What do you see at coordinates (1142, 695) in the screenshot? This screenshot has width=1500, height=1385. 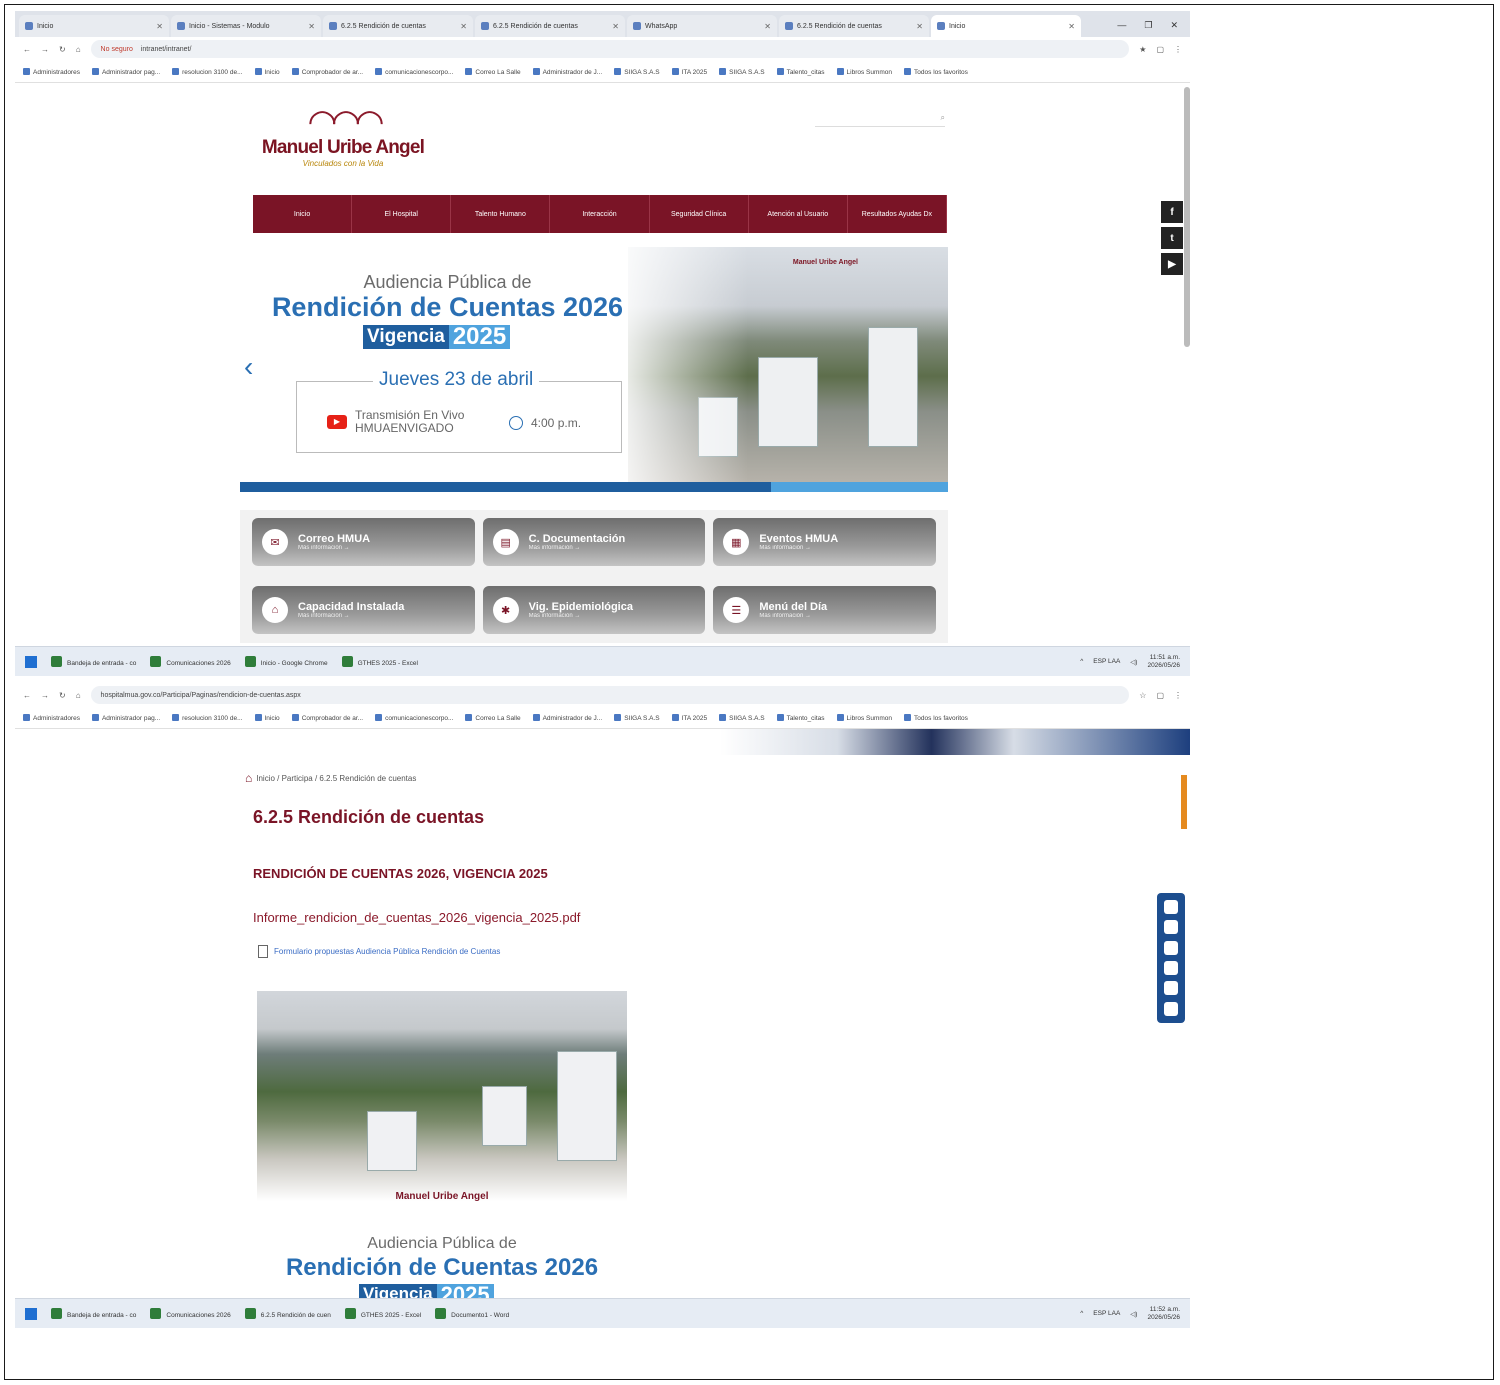 I see `bookmark-star-icon: ☆` at bounding box center [1142, 695].